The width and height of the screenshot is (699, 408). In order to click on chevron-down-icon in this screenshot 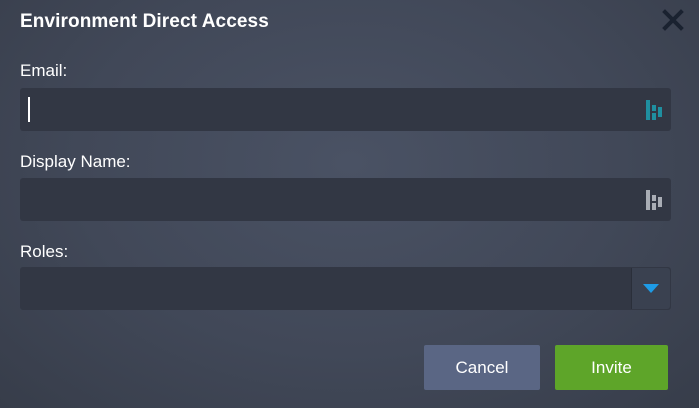, I will do `click(651, 288)`.